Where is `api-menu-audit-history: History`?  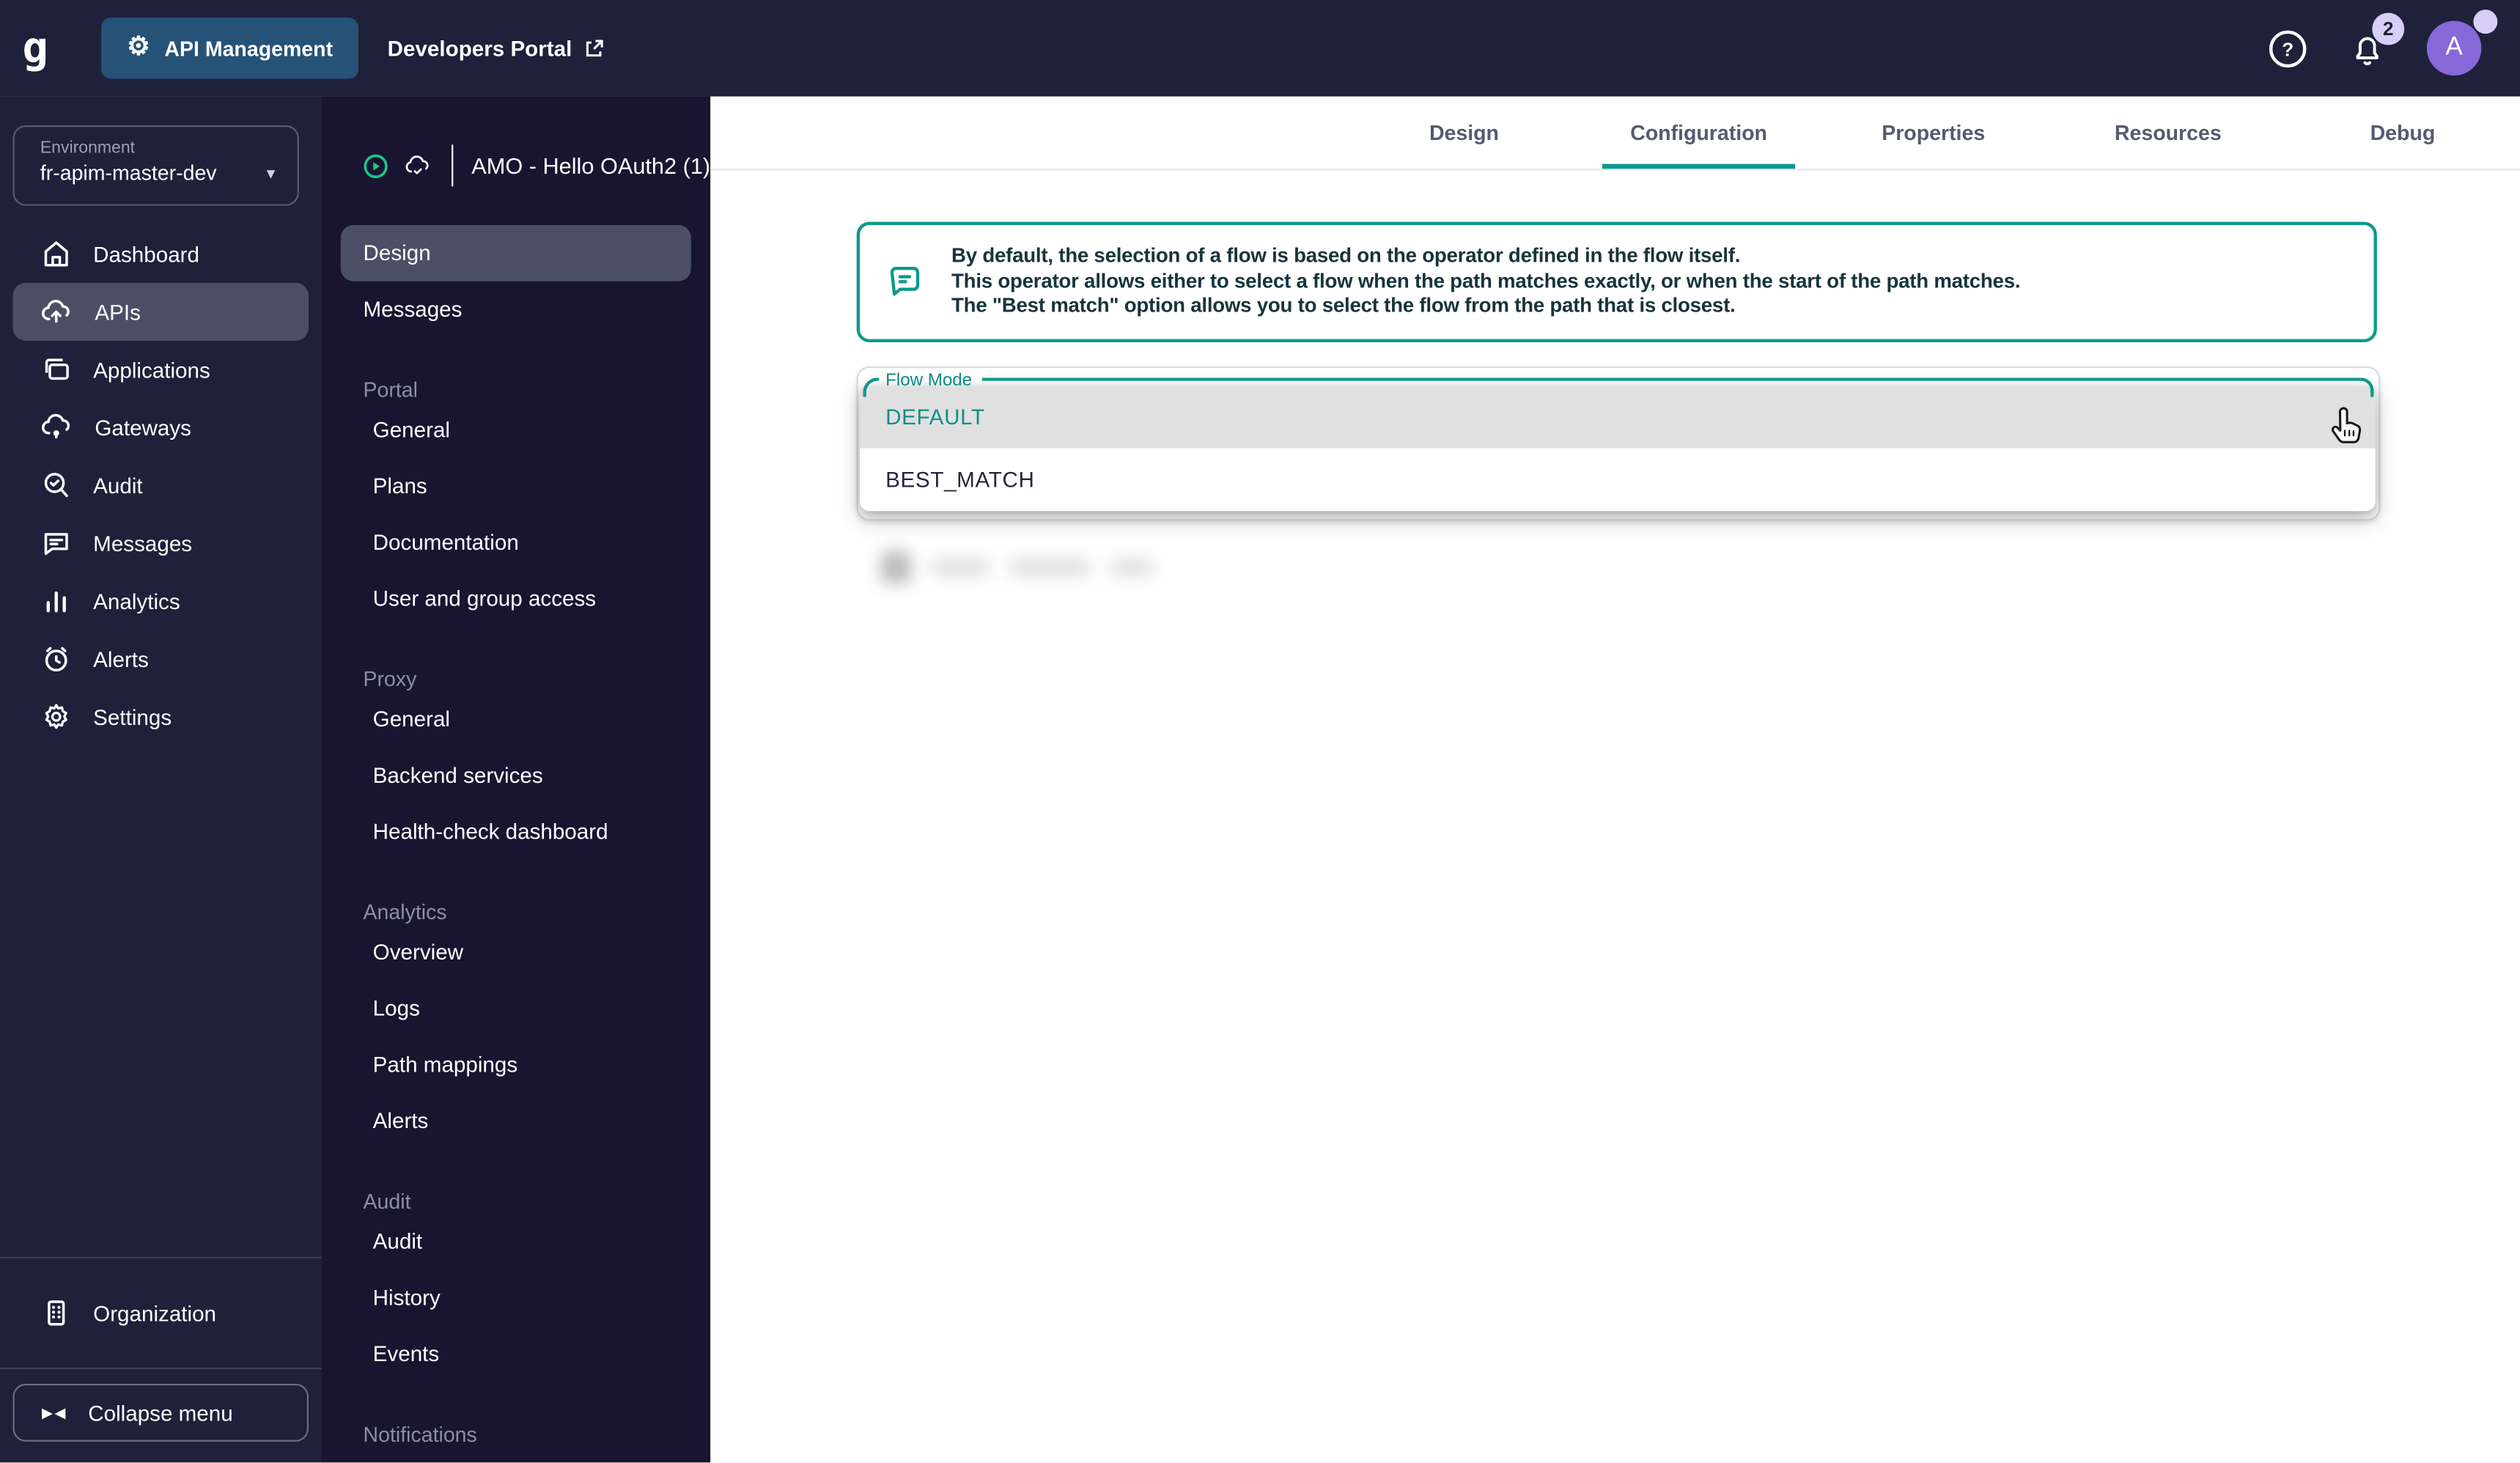
api-menu-audit-history: History is located at coordinates (516, 1297).